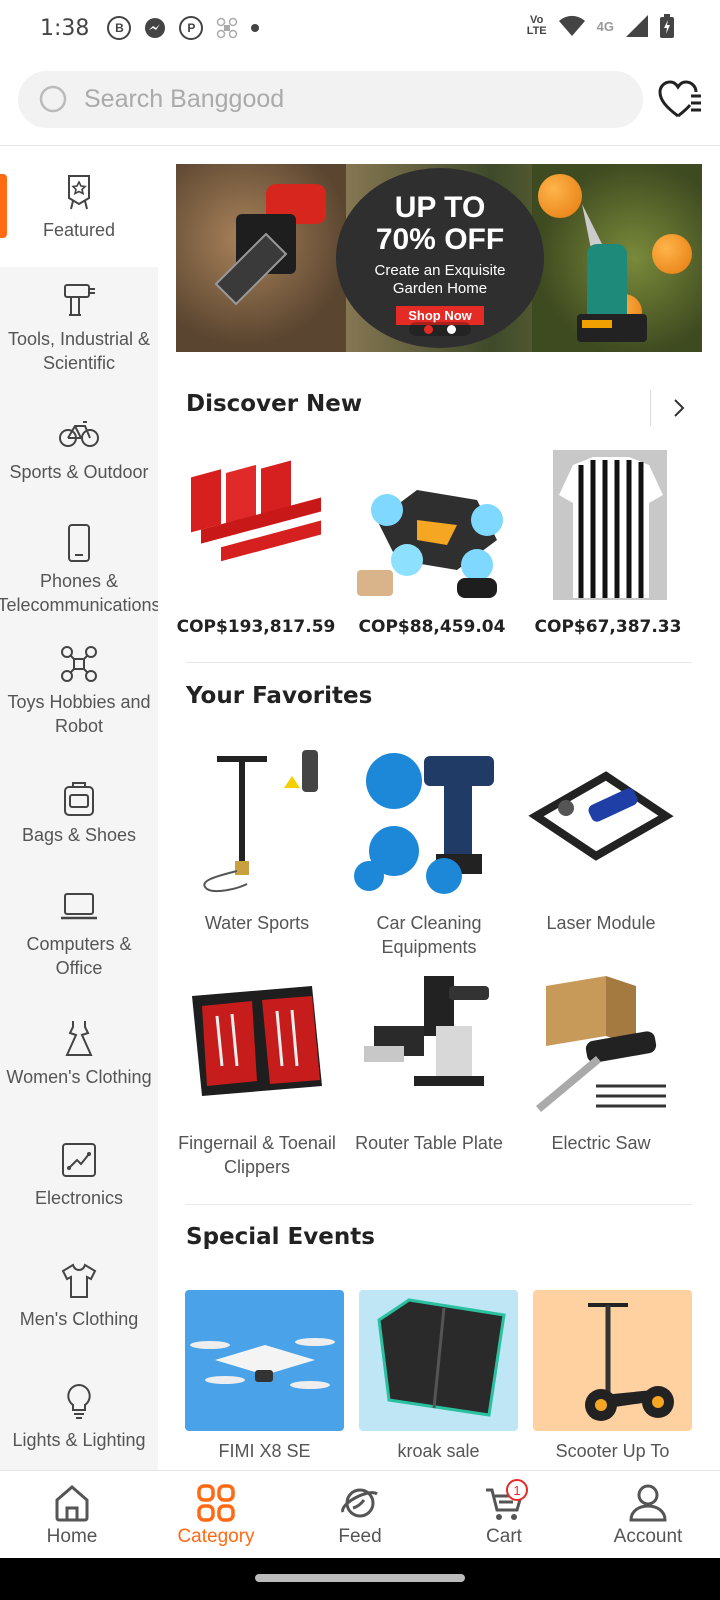 The image size is (720, 1600). I want to click on search-input, so click(334, 99).